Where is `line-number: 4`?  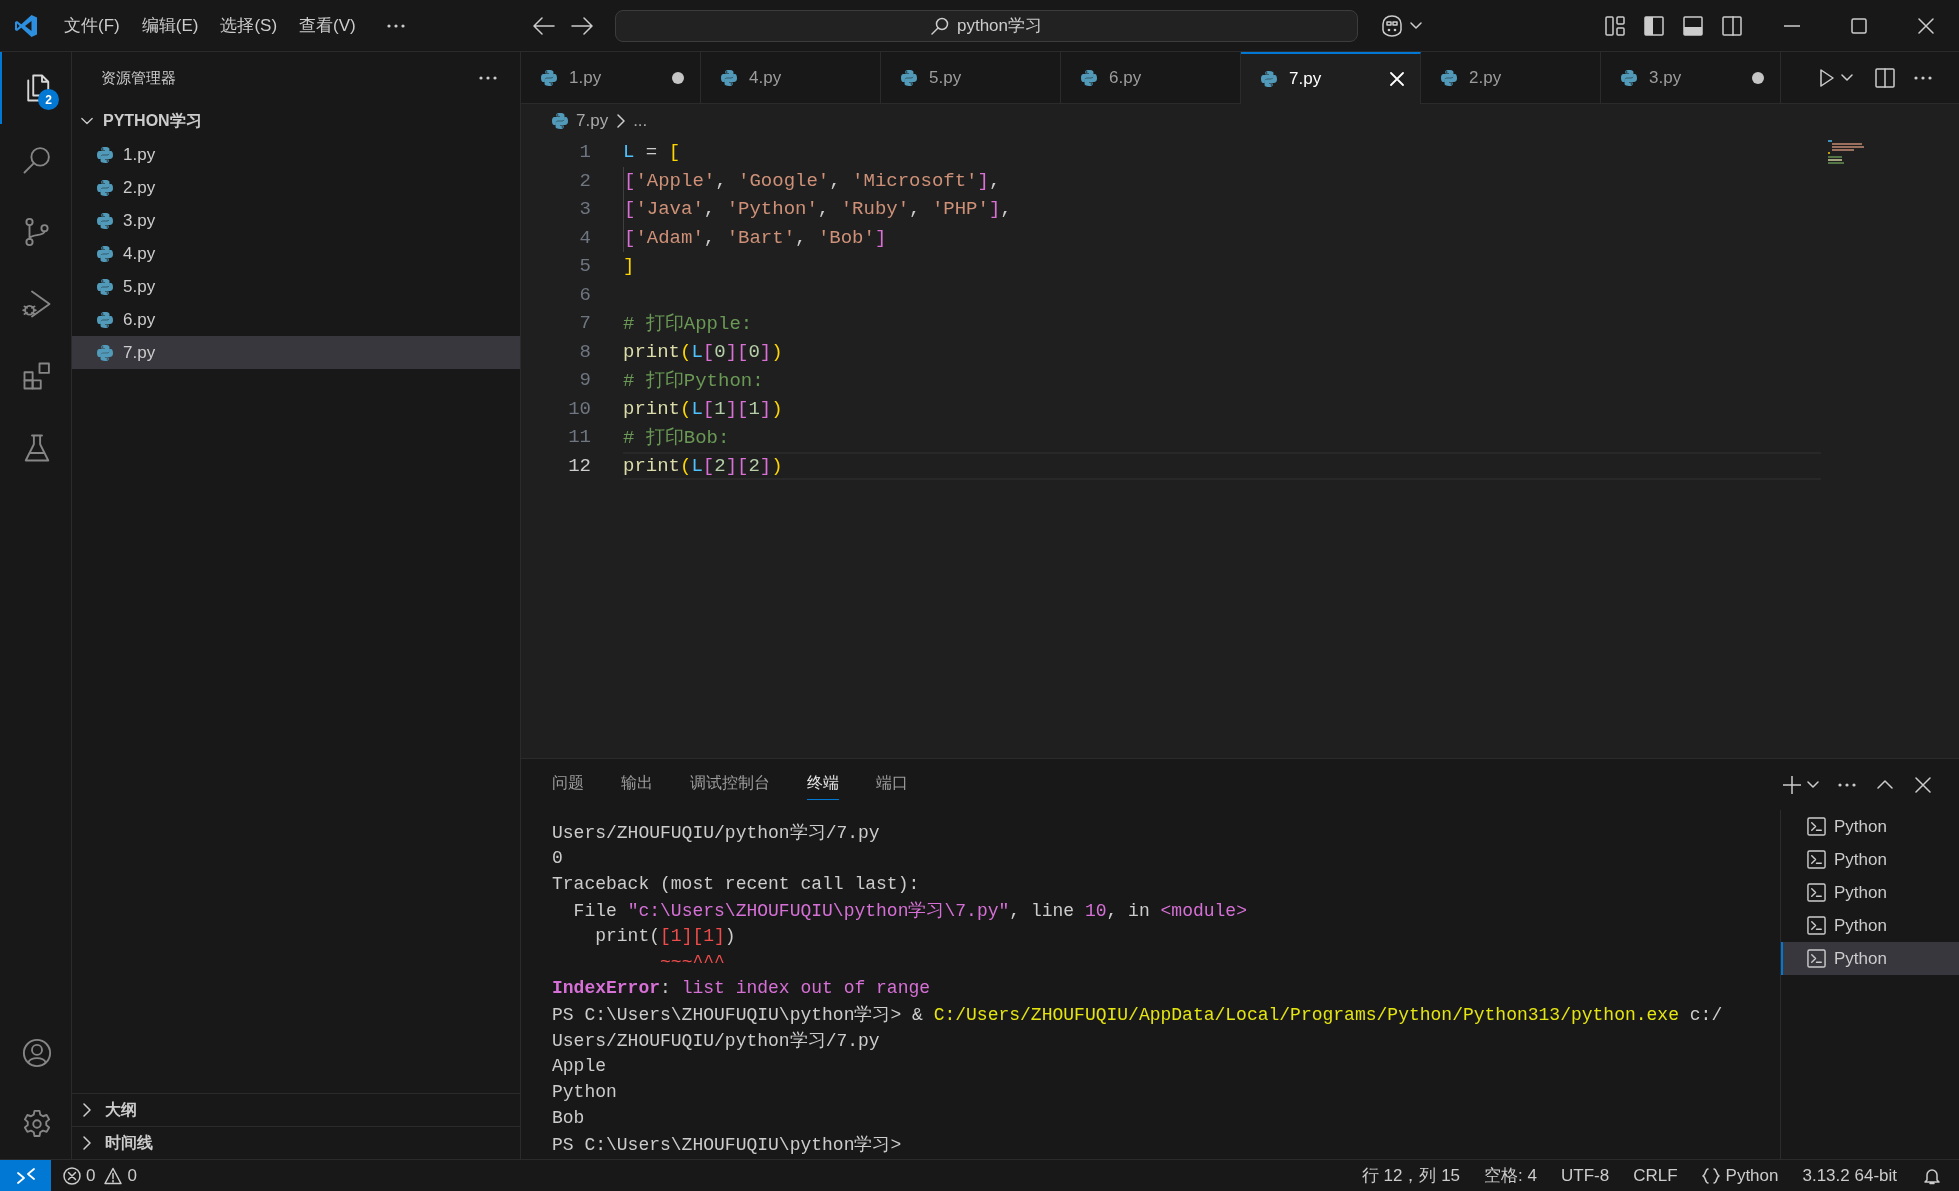
line-number: 4 is located at coordinates (584, 237).